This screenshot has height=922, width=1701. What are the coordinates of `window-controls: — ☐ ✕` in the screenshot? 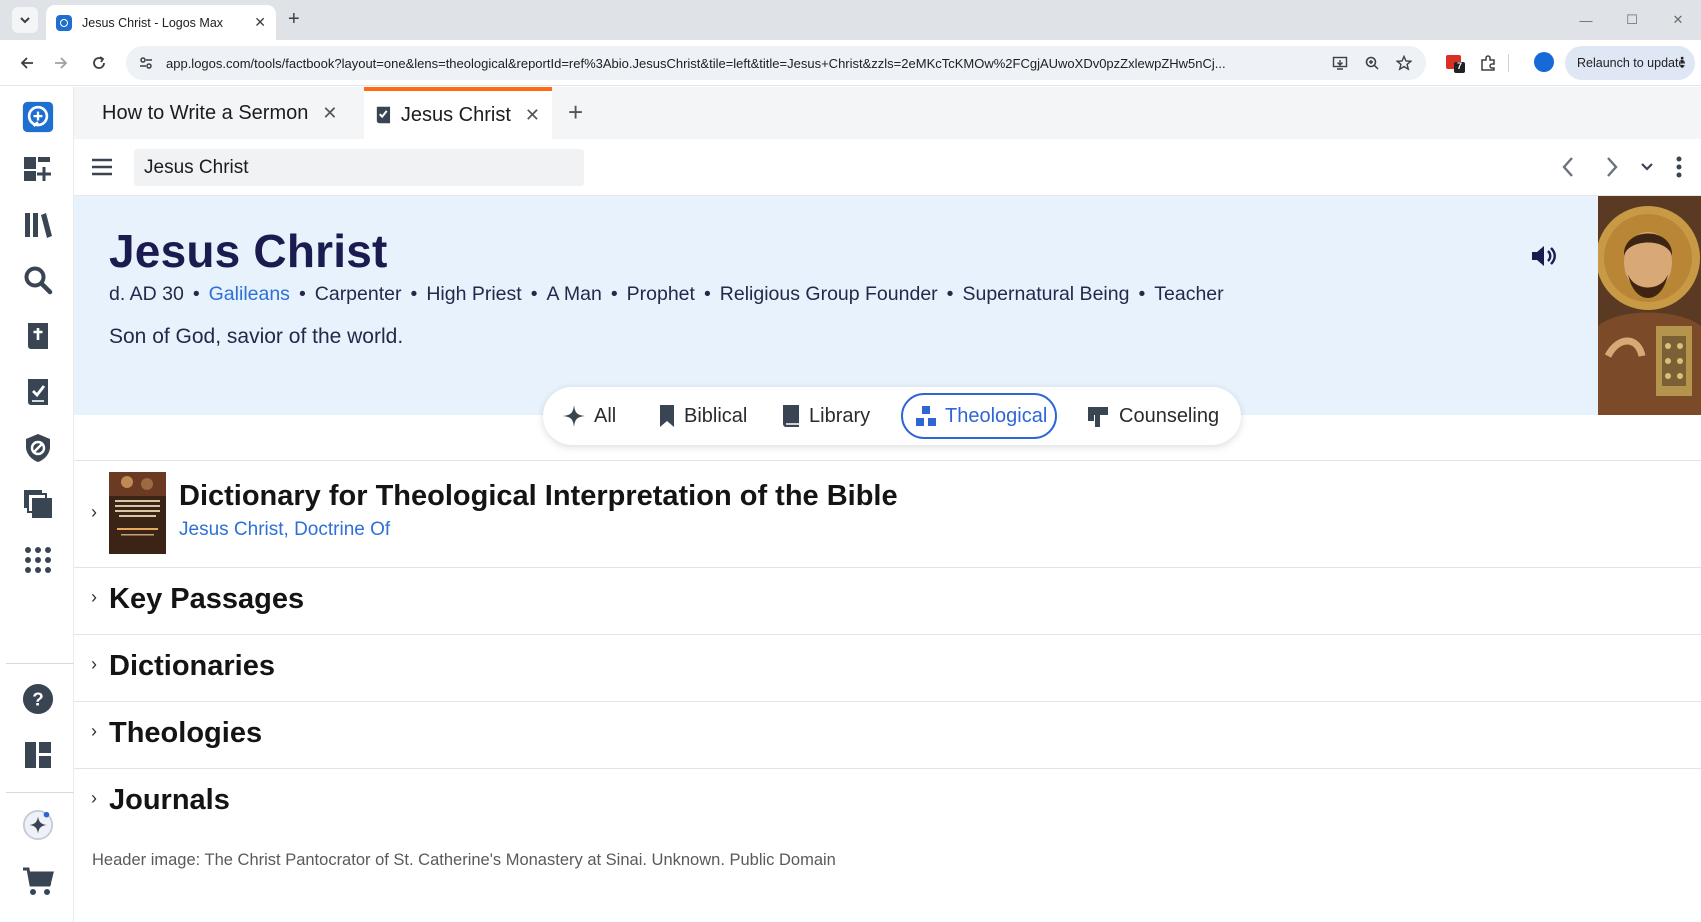 It's located at (1632, 20).